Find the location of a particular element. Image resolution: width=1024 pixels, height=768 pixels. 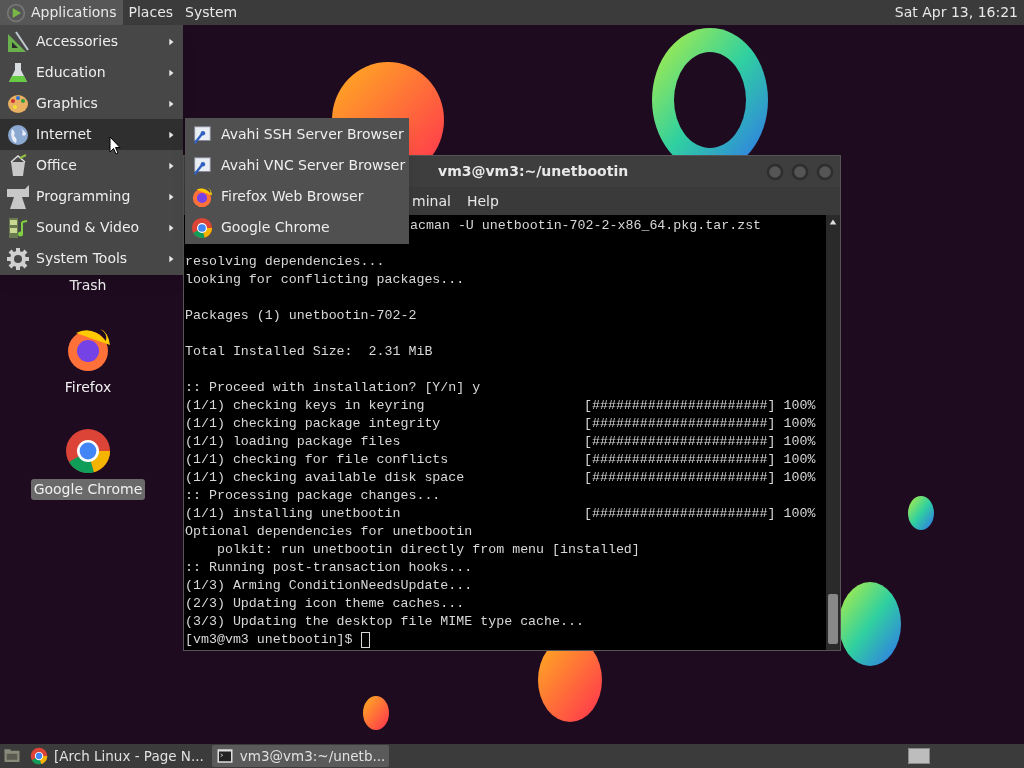

globe-icon is located at coordinates (18, 134).